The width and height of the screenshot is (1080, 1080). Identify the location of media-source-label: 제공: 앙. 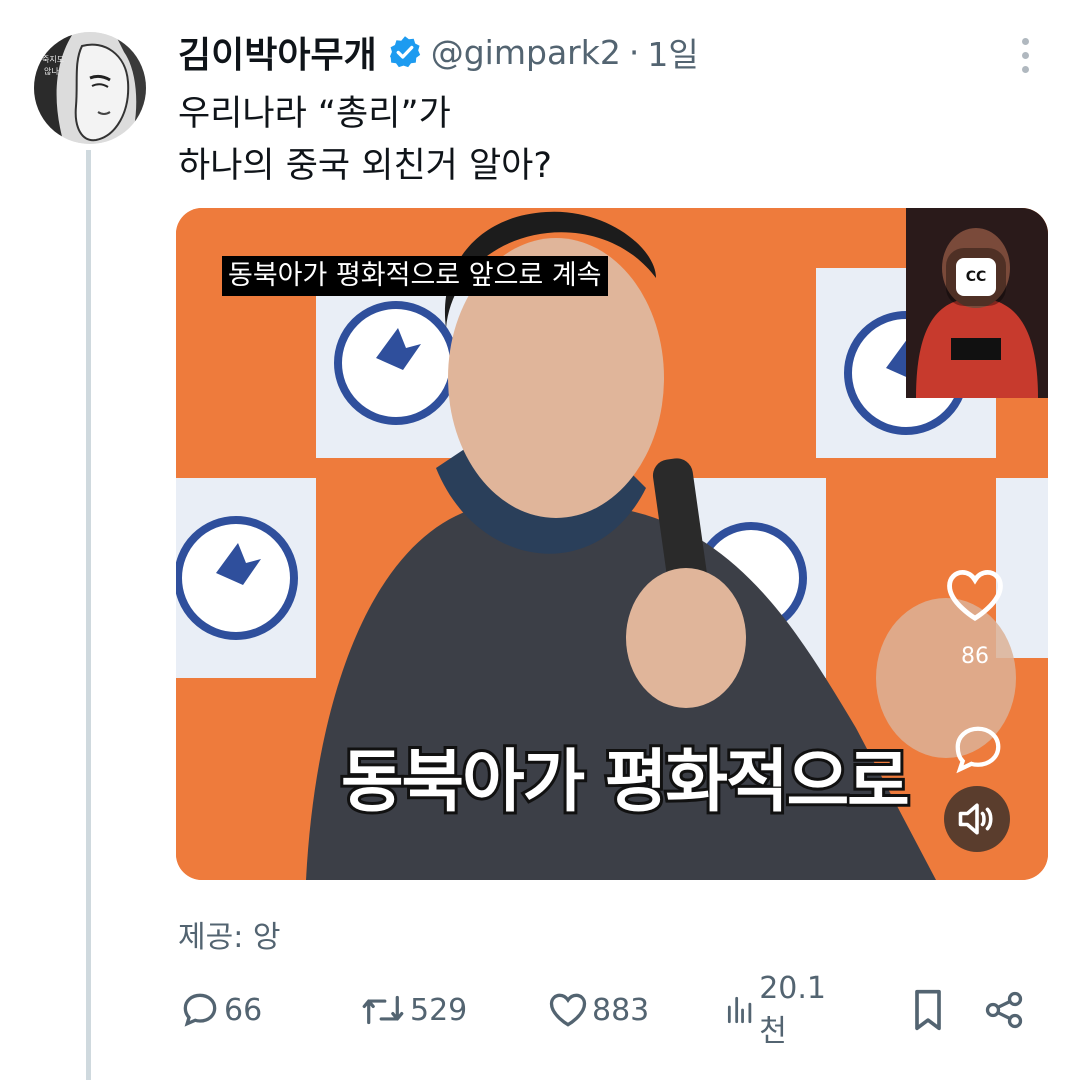
(229, 937).